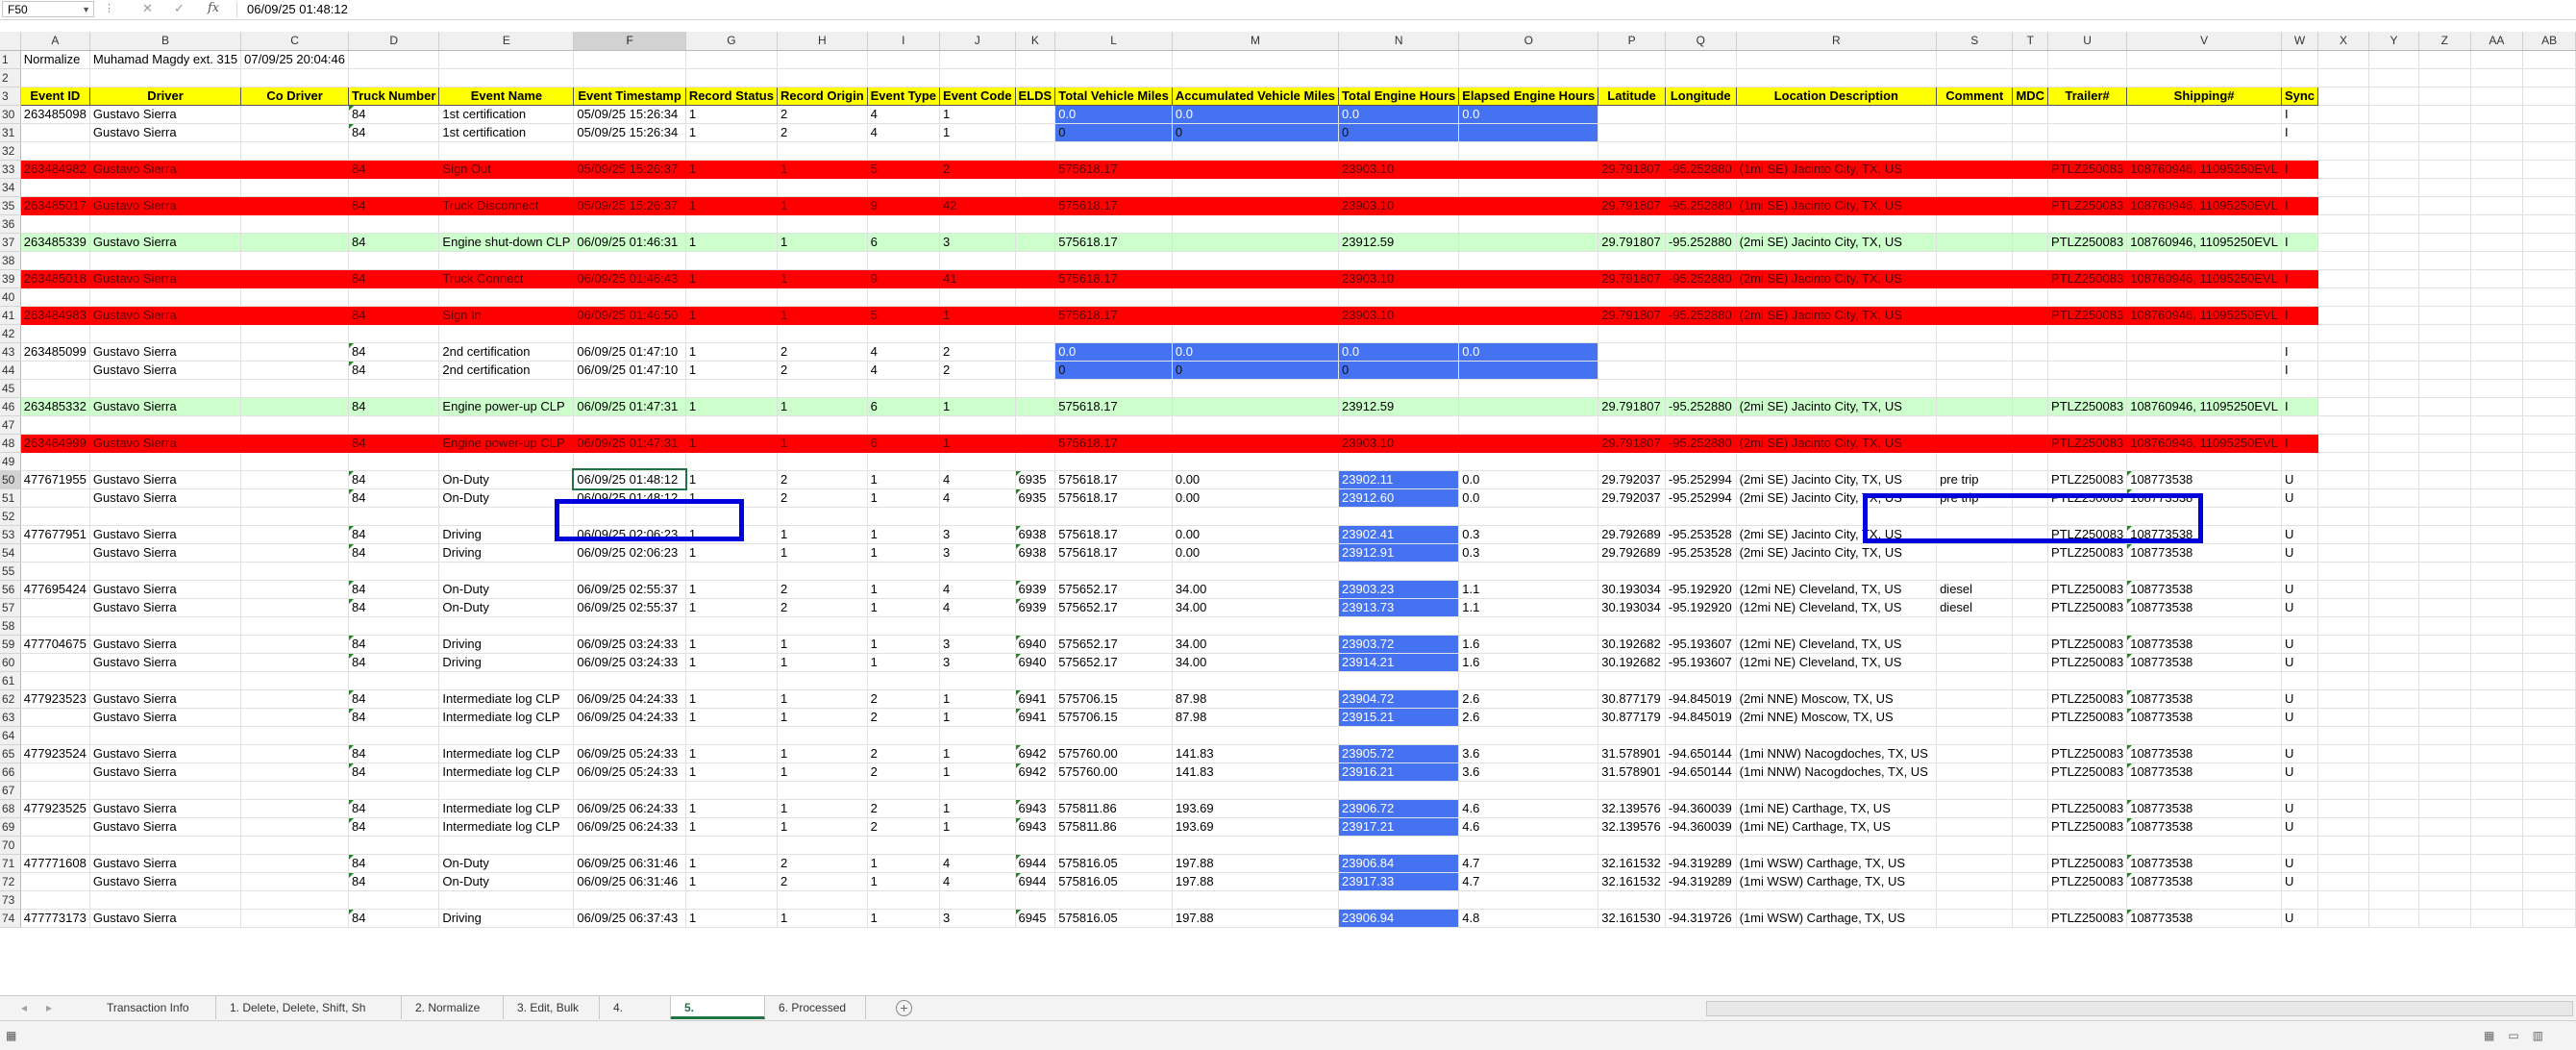  I want to click on cell-t36, so click(2030, 224).